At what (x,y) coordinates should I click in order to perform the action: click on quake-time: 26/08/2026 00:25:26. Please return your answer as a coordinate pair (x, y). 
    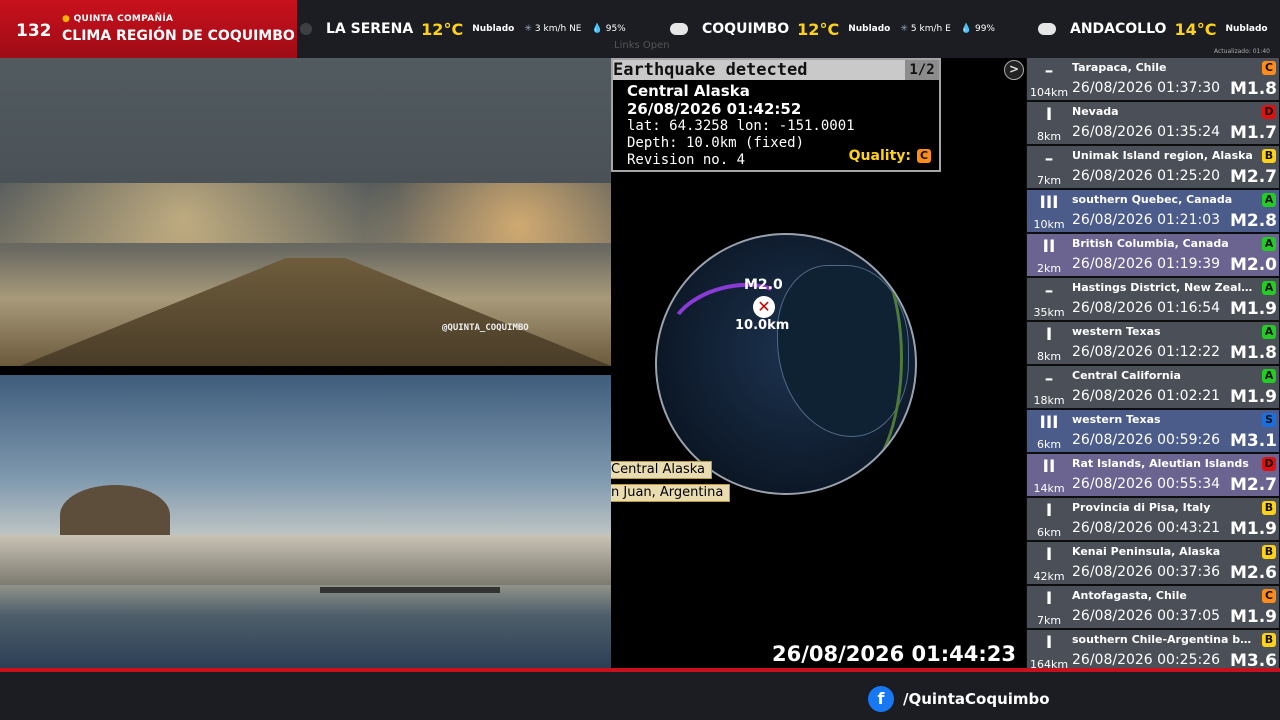
    Looking at the image, I should click on (1146, 660).